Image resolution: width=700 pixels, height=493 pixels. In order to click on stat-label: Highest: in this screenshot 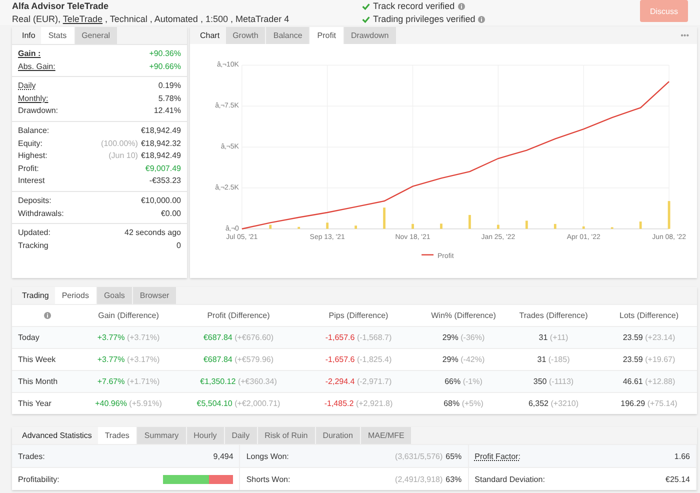, I will do `click(33, 156)`.